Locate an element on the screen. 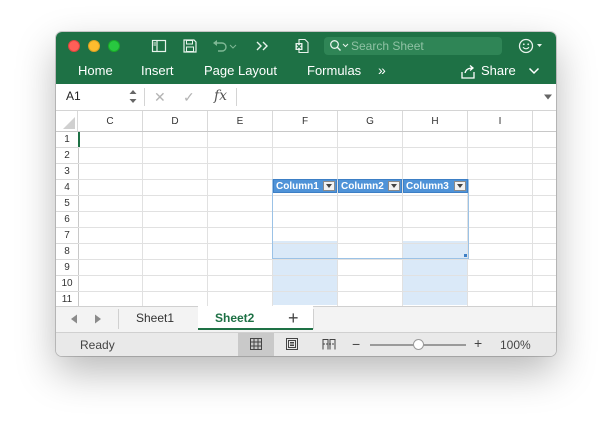  active-cell-indicator is located at coordinates (79, 139).